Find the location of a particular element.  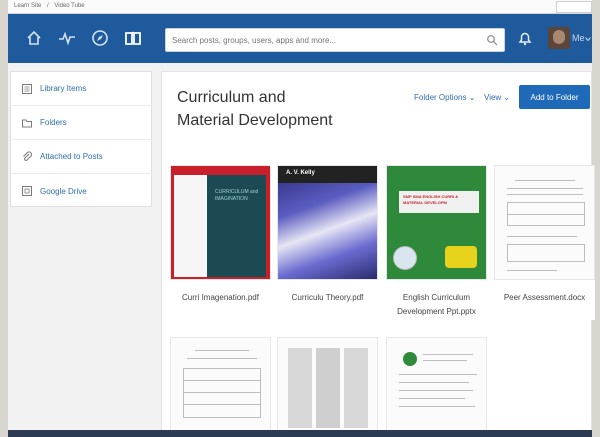

sidebar-item-attached-to-posts: Attached to Posts is located at coordinates (82, 157).